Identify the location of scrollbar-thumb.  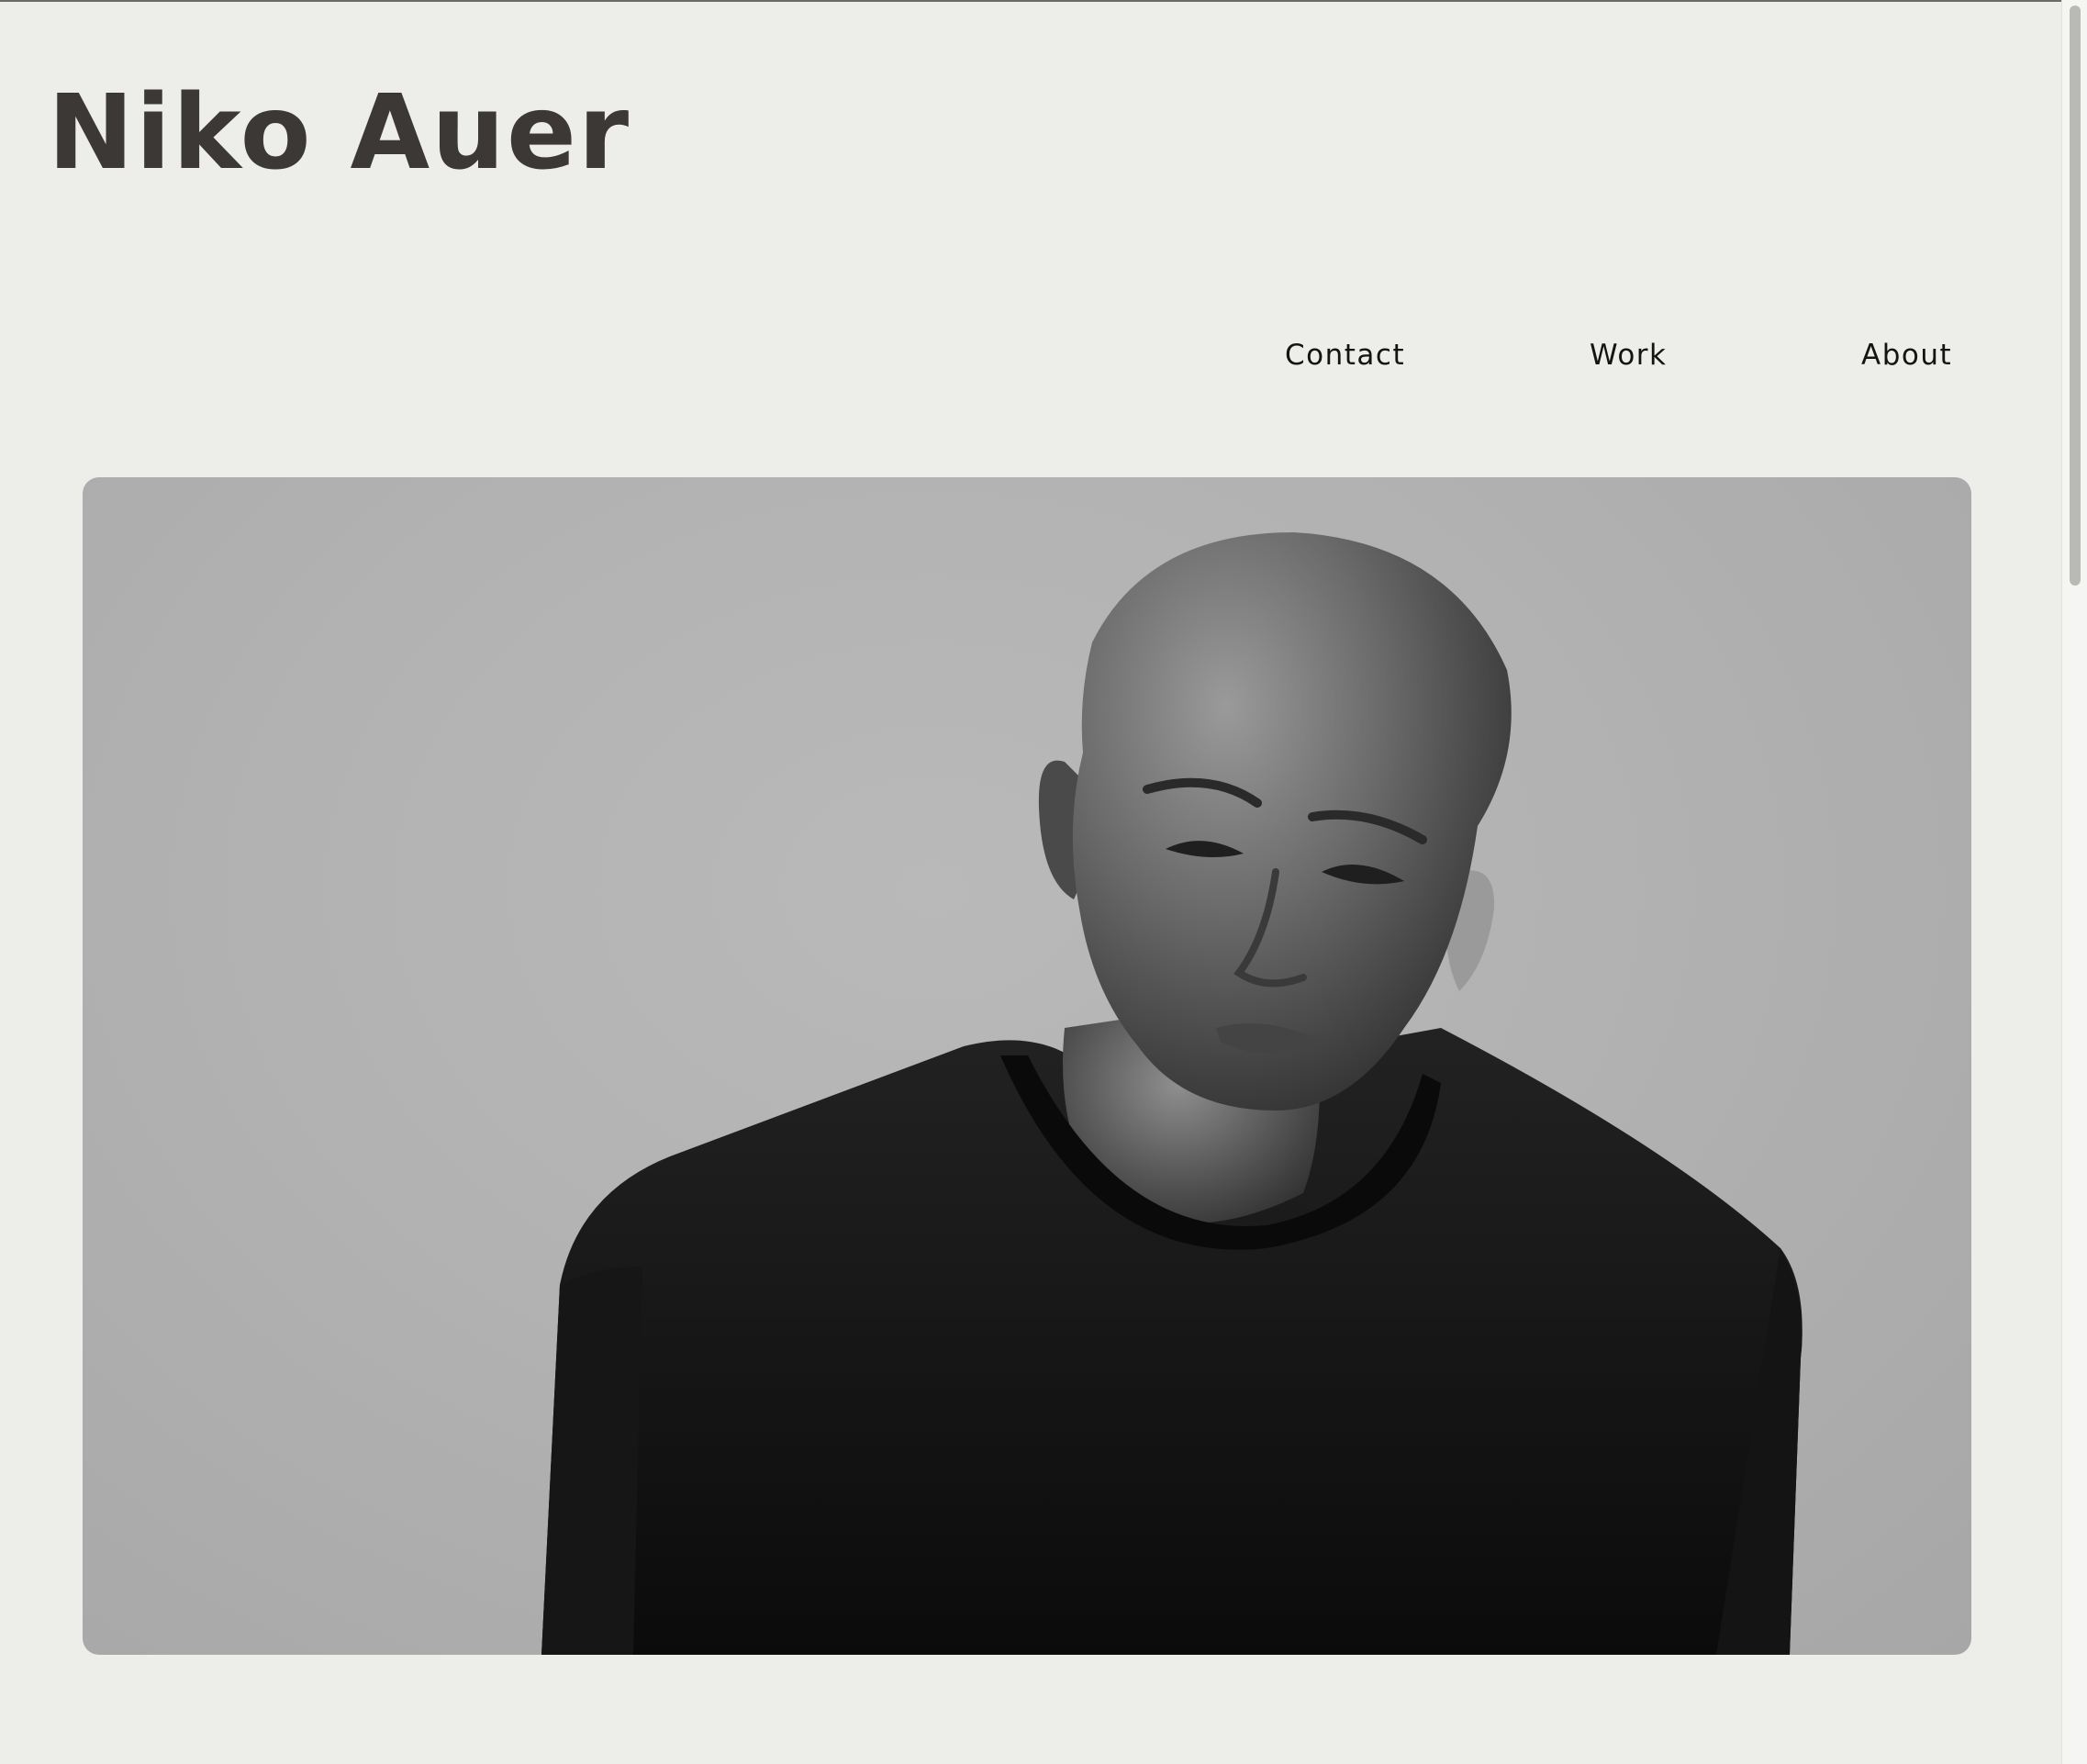
(2075, 296).